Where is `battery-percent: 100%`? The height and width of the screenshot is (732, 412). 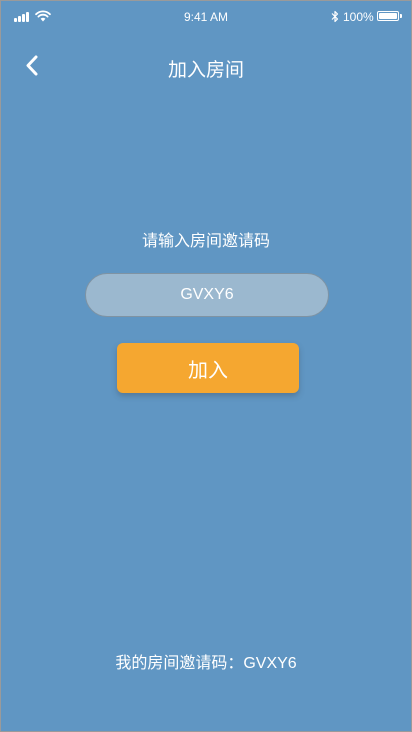 battery-percent: 100% is located at coordinates (358, 17).